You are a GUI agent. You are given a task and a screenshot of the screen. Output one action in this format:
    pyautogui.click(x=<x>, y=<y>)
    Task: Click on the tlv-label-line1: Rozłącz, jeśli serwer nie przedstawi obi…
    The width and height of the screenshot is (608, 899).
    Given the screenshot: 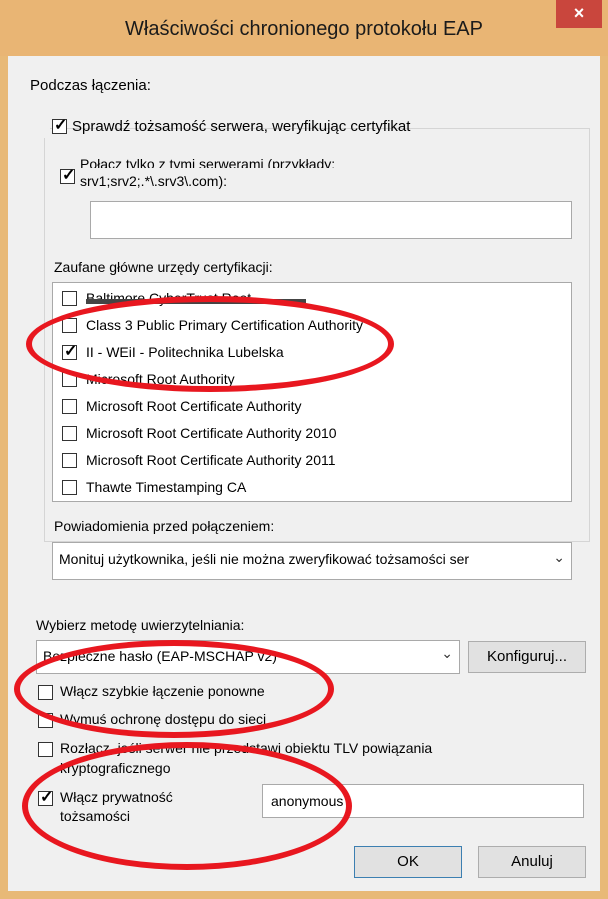 What is the action you would take?
    pyautogui.click(x=246, y=748)
    